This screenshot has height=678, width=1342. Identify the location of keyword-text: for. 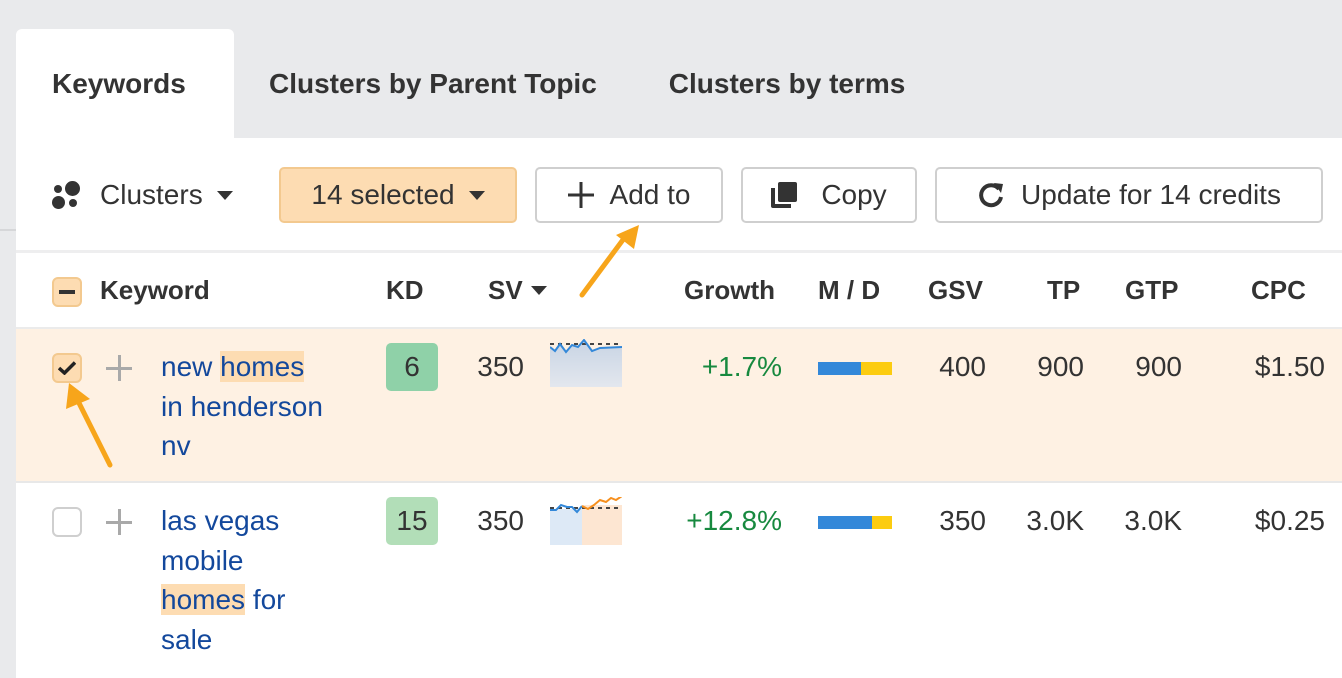
(265, 599).